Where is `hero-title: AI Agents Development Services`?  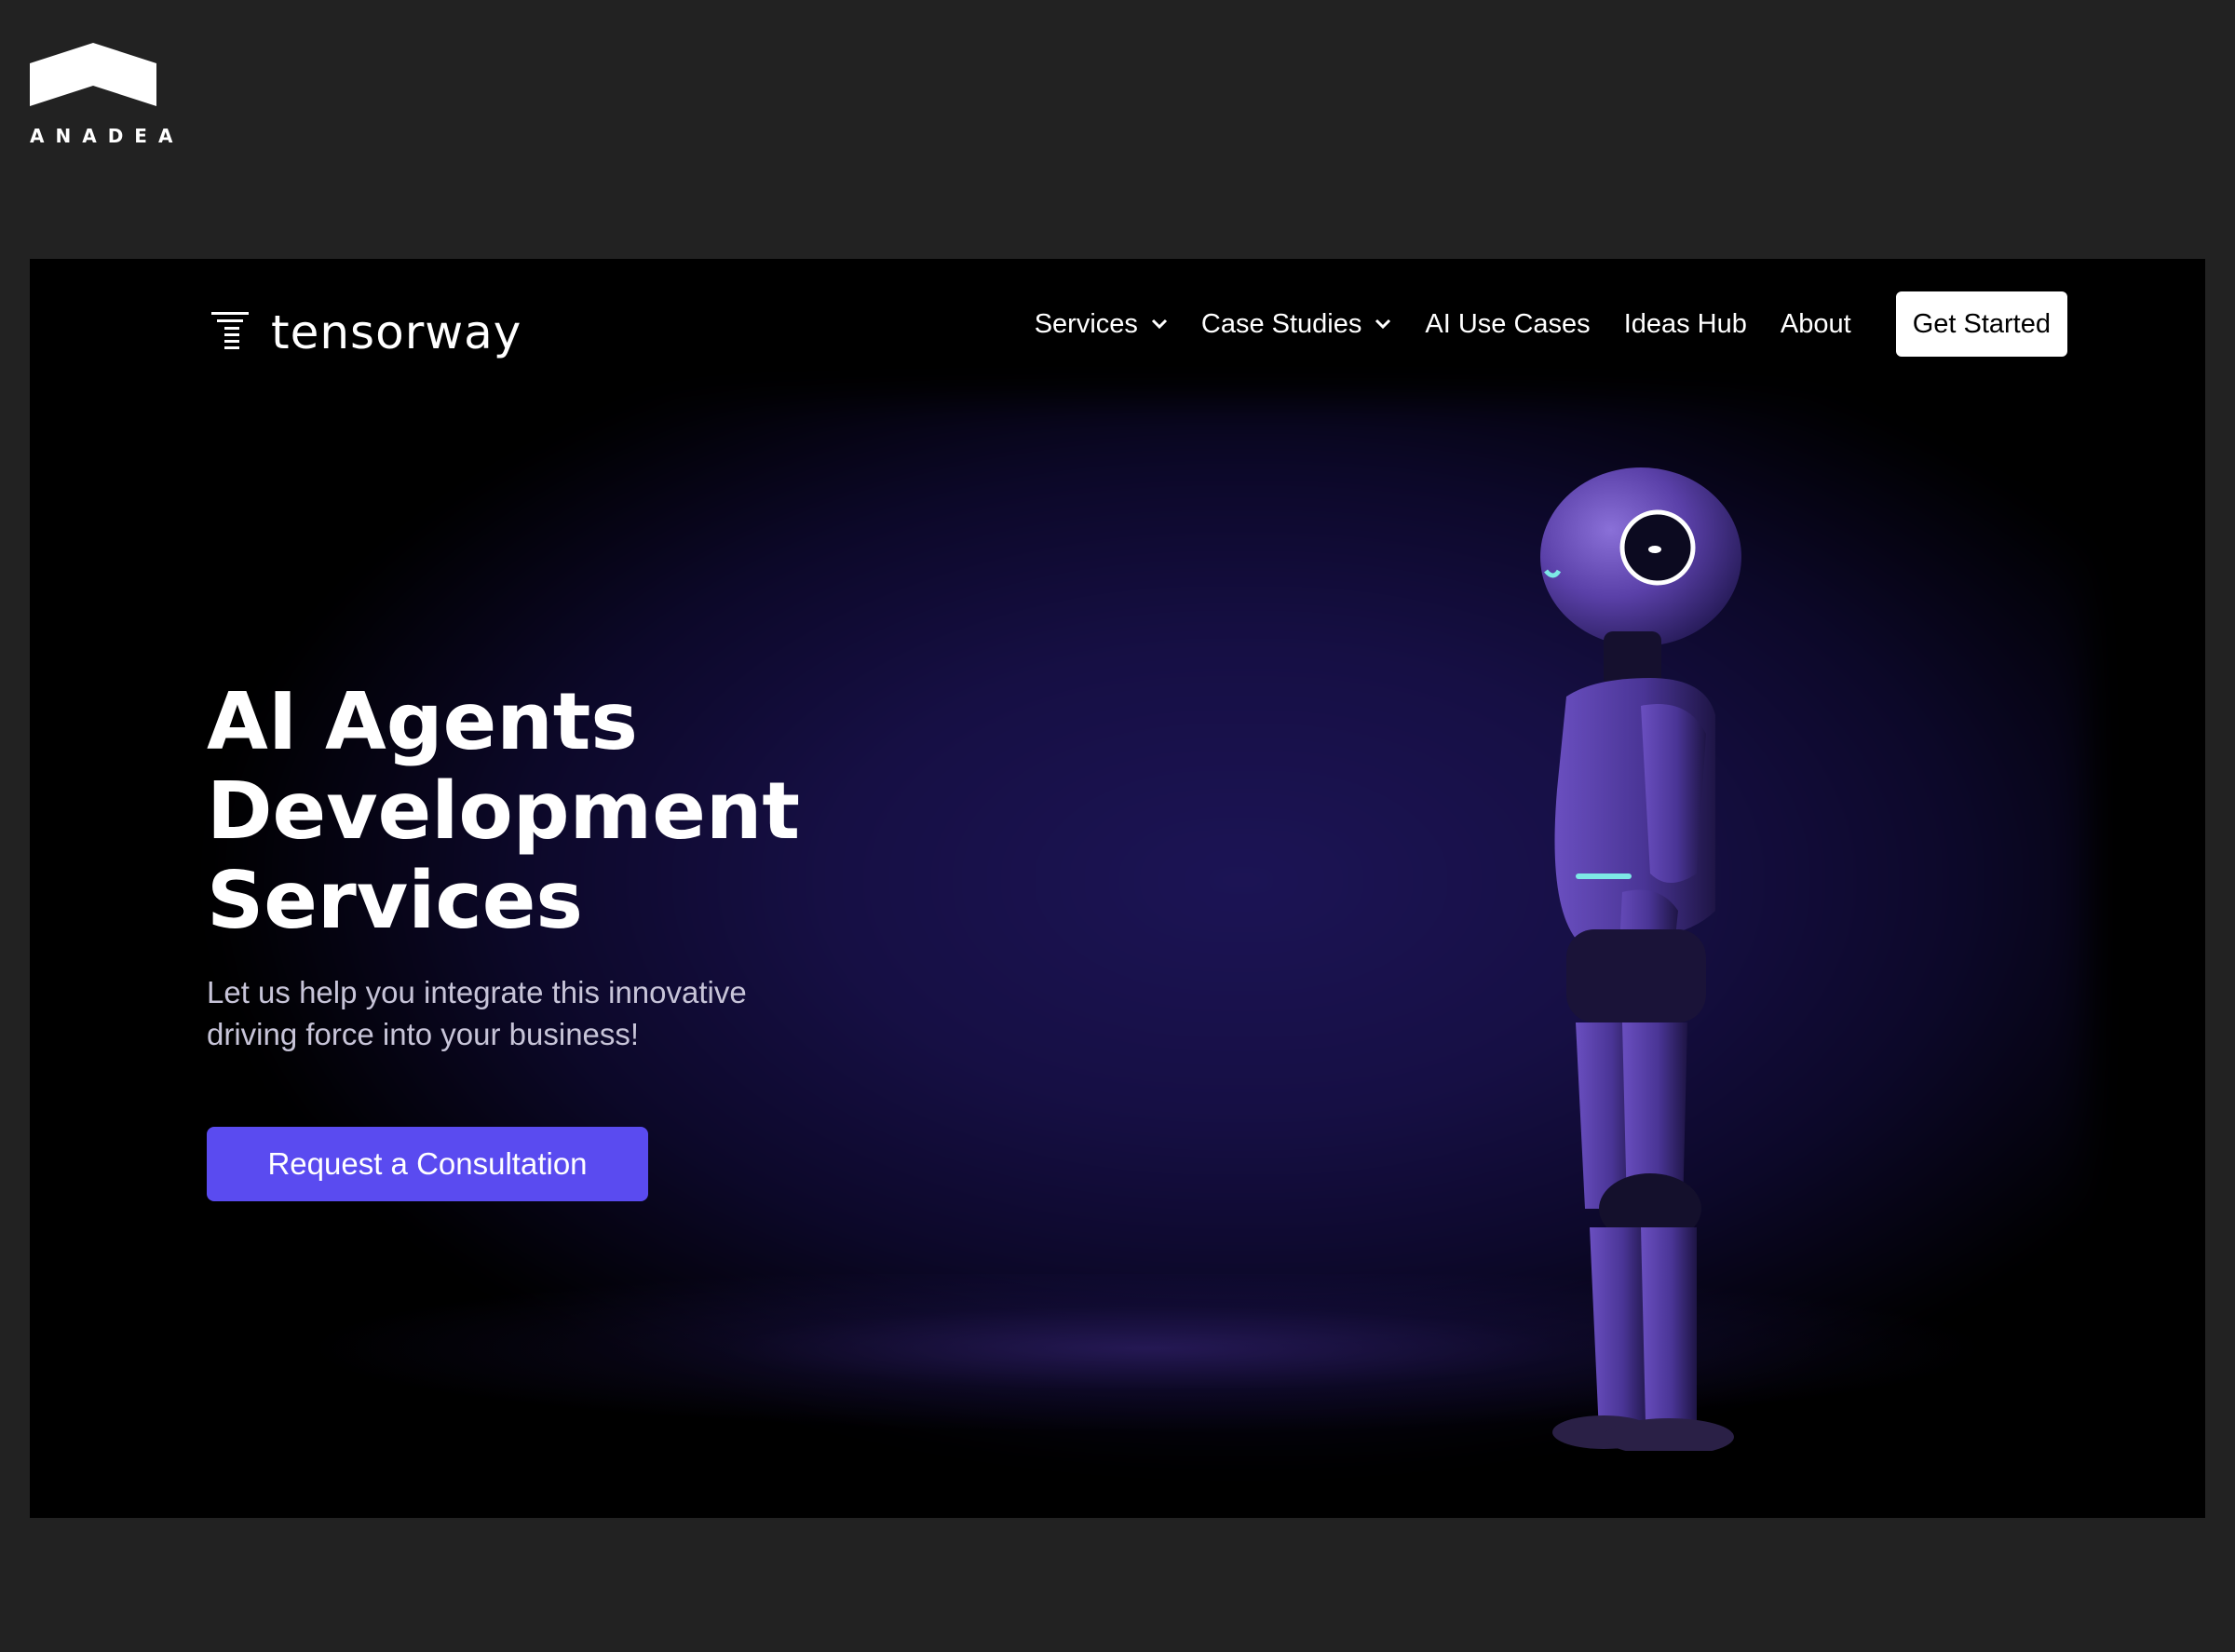
hero-title: AI Agents Development Services is located at coordinates (503, 812).